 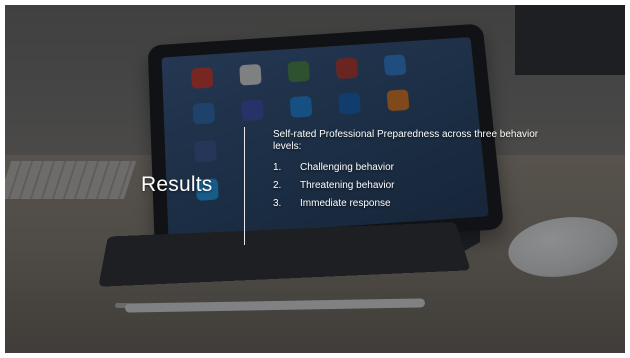 I want to click on list-item-number: 3., so click(x=277, y=203).